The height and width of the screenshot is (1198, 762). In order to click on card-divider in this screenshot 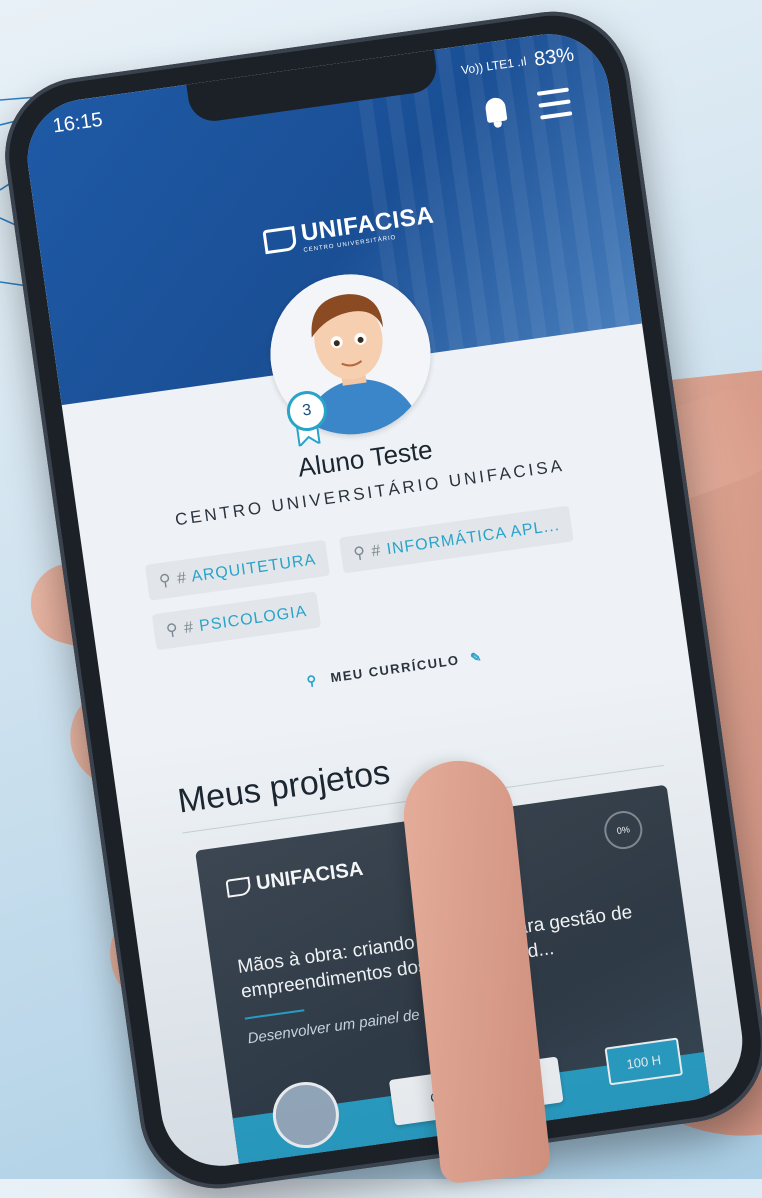, I will do `click(274, 1014)`.